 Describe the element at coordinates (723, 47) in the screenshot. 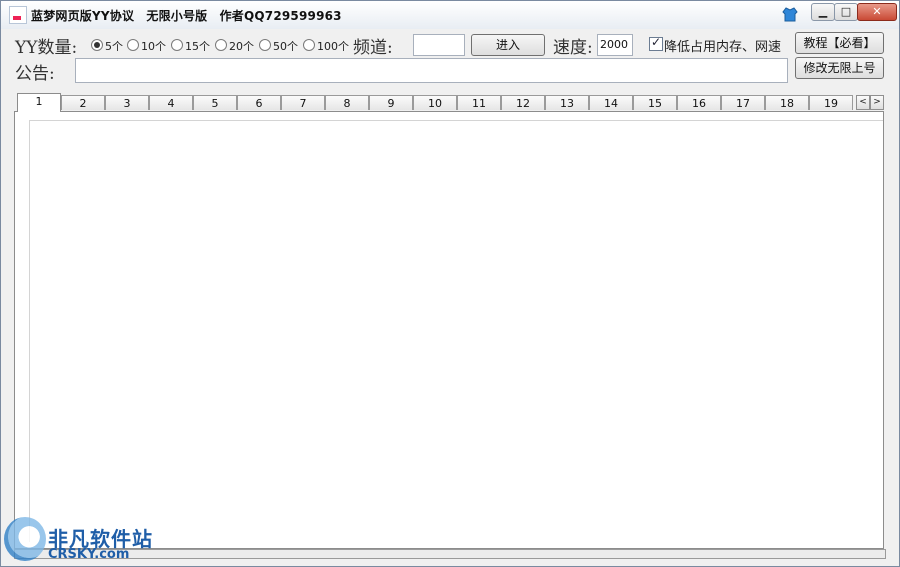

I see `low-memory-label: 降低占用内存、网速` at that location.